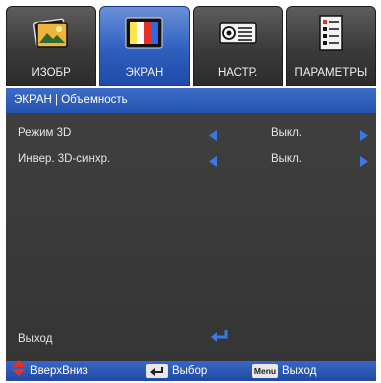  Describe the element at coordinates (220, 338) in the screenshot. I see `enter-icon` at that location.